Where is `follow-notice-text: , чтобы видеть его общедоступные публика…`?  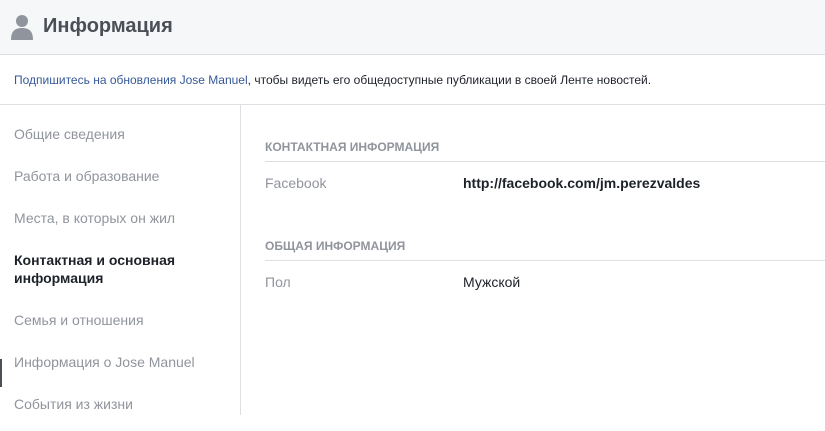
follow-notice-text: , чтобы видеть его общедоступные публика… is located at coordinates (449, 80).